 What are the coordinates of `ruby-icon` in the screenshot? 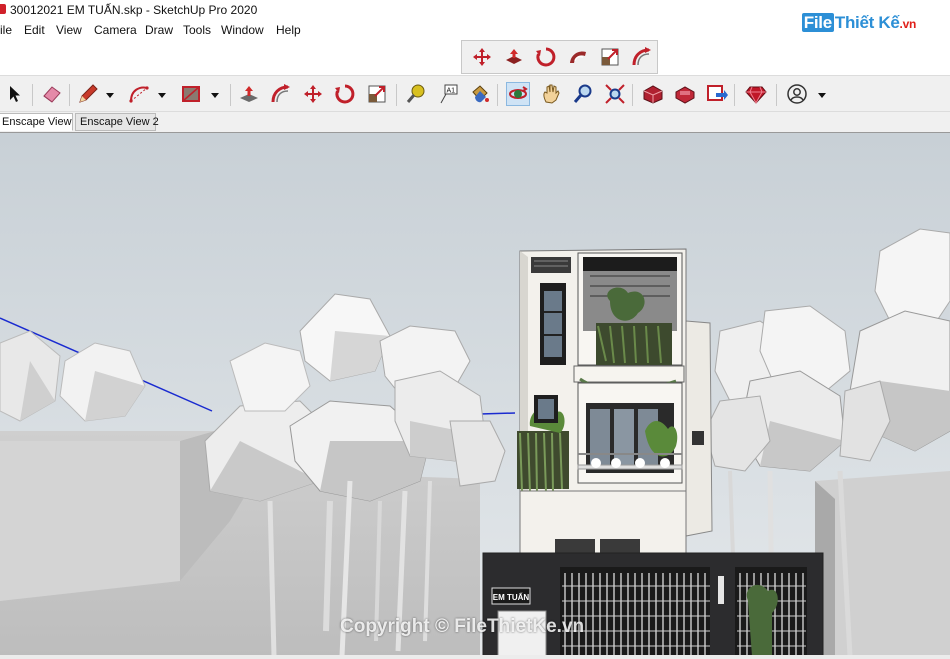 It's located at (756, 94).